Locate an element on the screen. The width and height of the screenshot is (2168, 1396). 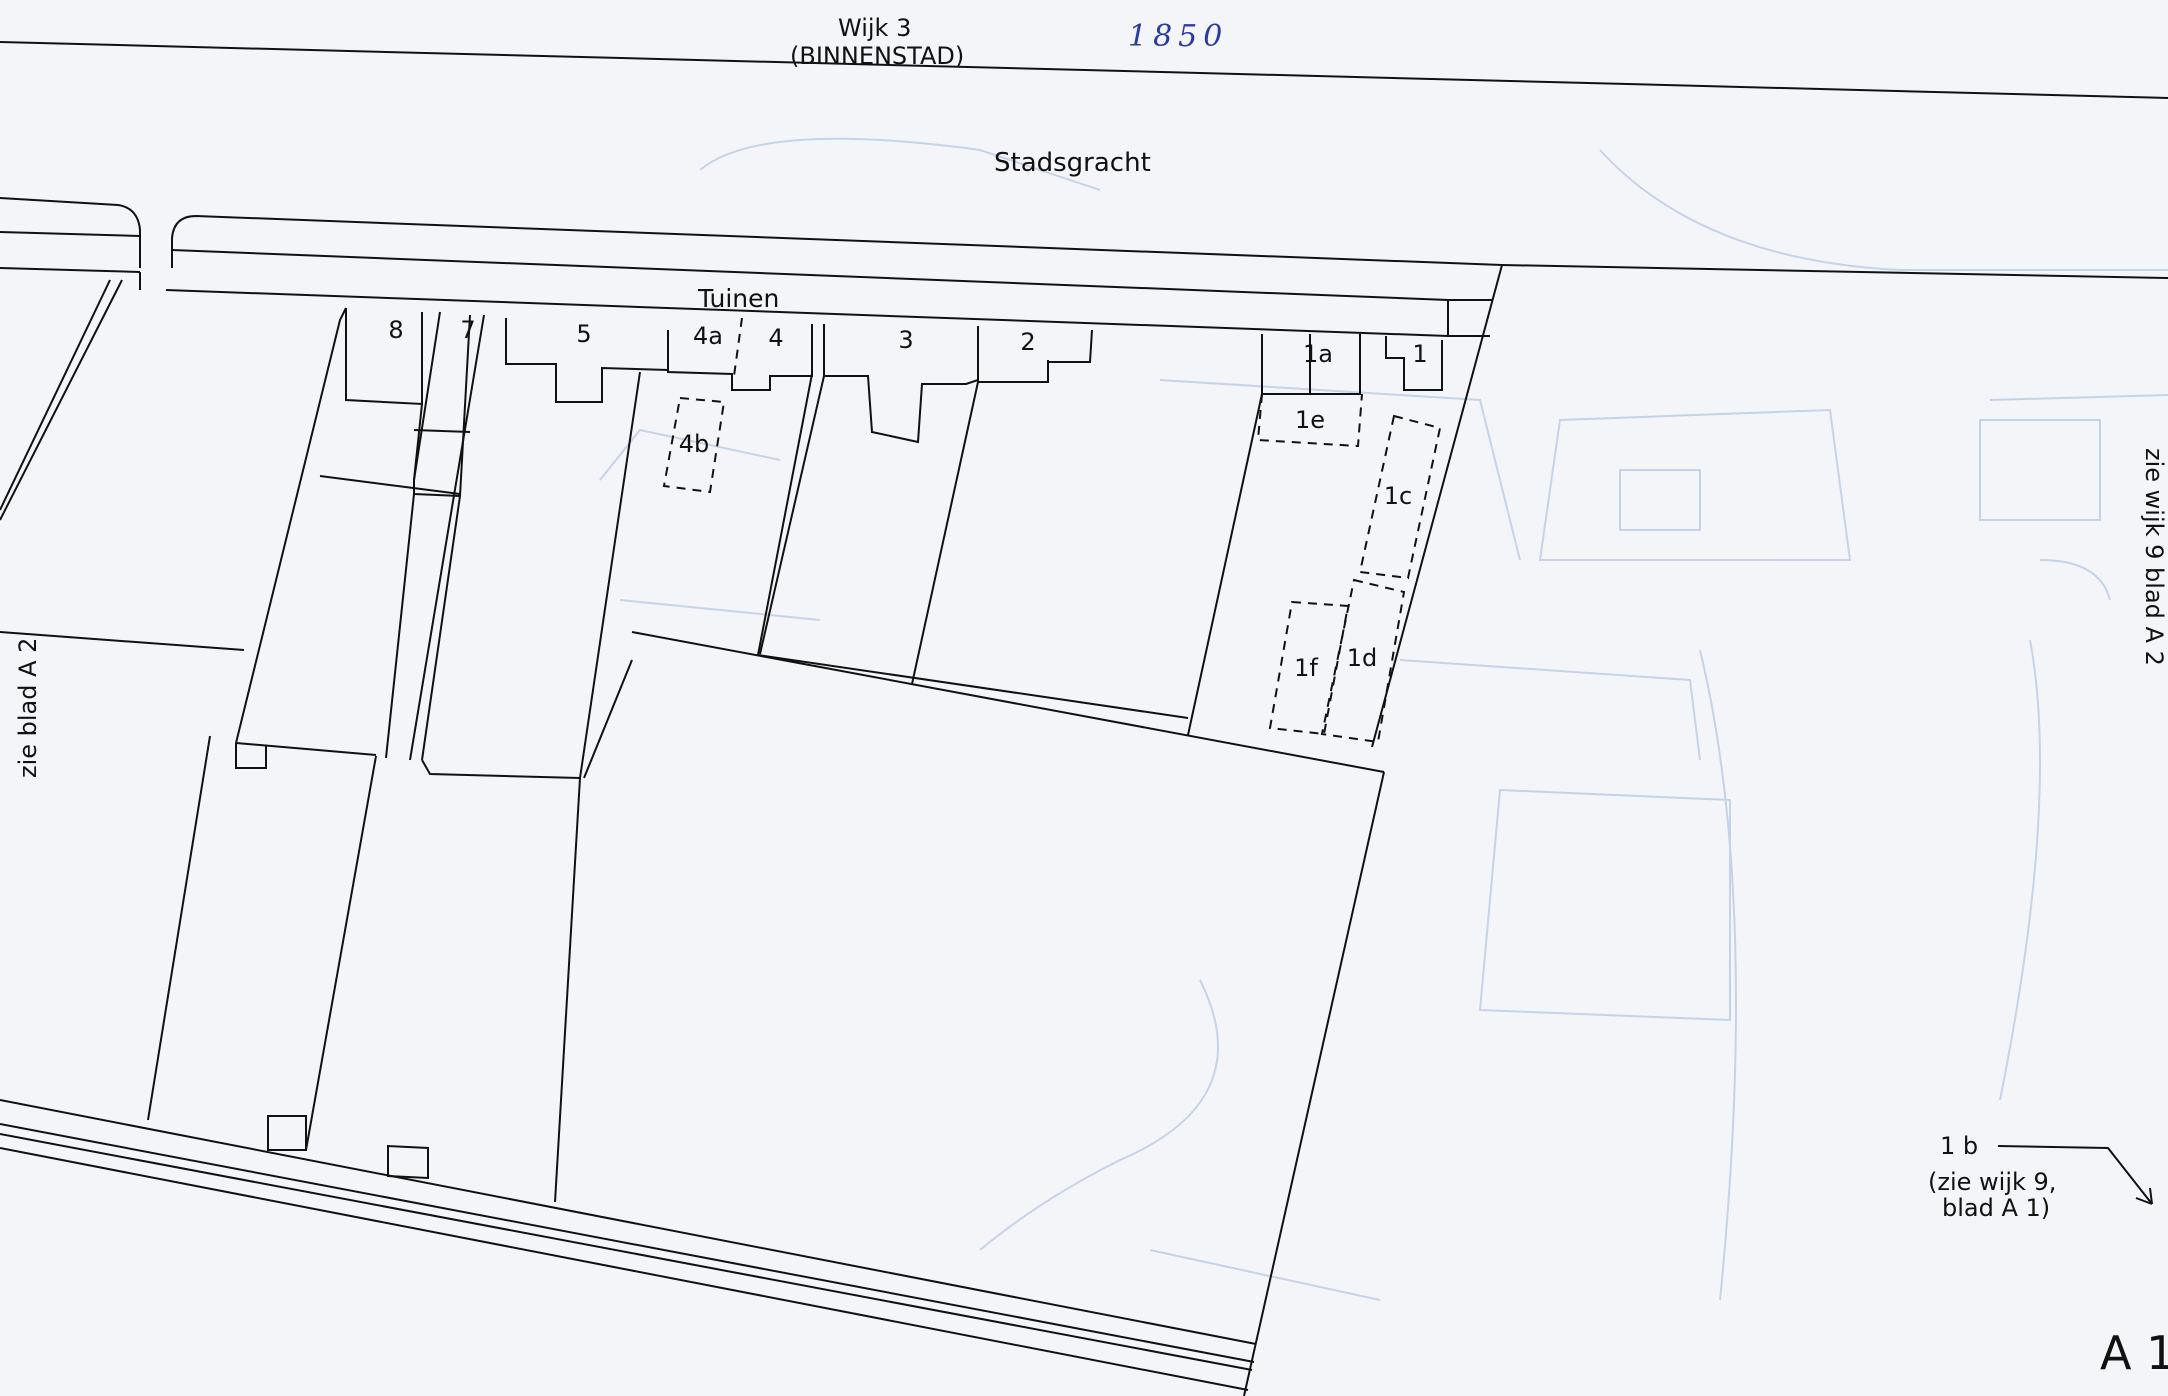
lot-label: 4 is located at coordinates (776, 338).